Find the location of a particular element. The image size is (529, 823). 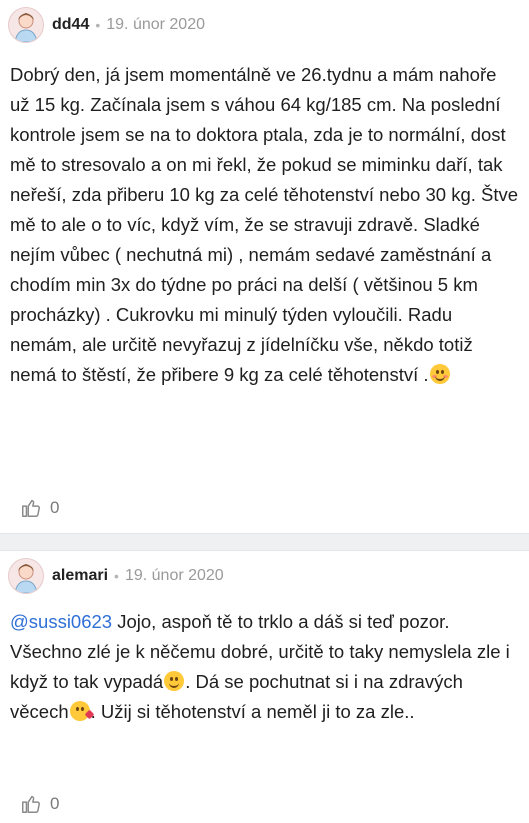

author-name: dd44 is located at coordinates (70, 25).